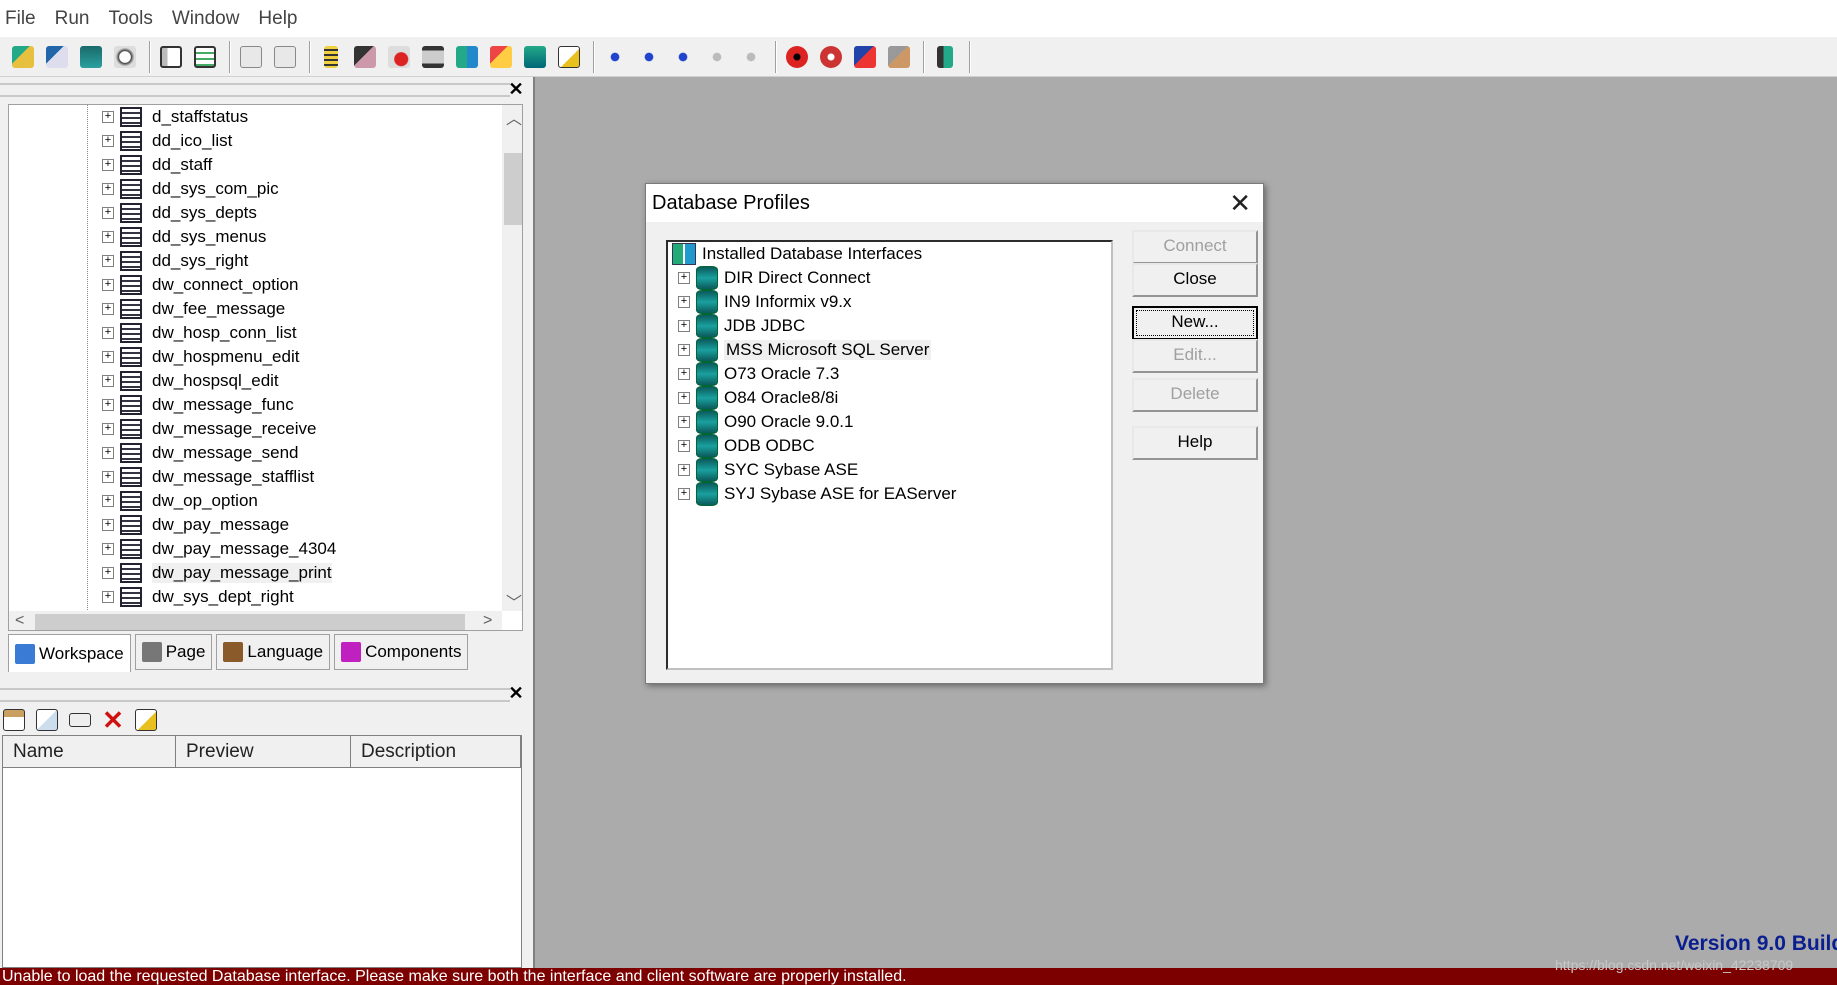 This screenshot has height=985, width=1837. I want to click on properties-table: Name Preview Description, so click(262, 851).